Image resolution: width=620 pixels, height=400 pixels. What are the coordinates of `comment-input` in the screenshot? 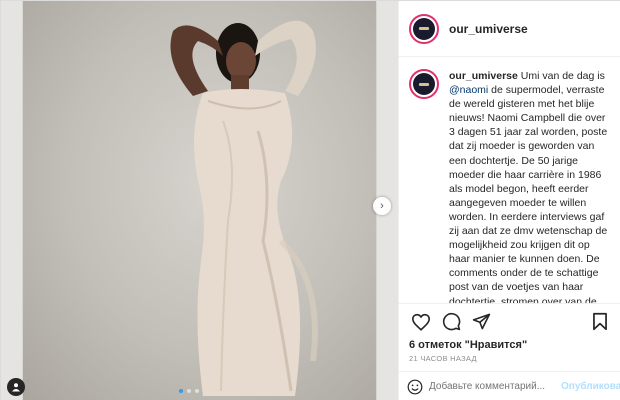 It's located at (495, 386).